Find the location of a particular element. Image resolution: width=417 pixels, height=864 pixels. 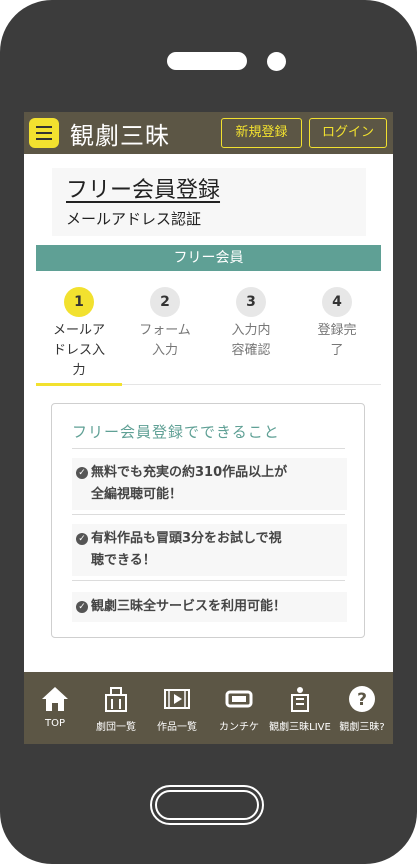

title-box: フリー会員登録 メールアドレス認証 is located at coordinates (209, 202).